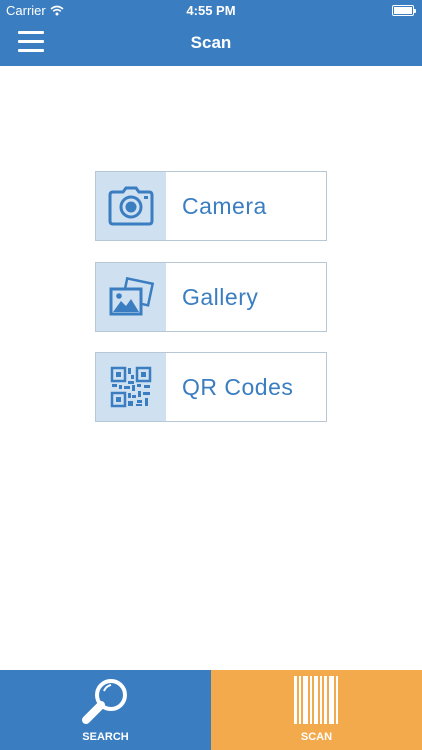  I want to click on tab-scan: SCAN, so click(316, 710).